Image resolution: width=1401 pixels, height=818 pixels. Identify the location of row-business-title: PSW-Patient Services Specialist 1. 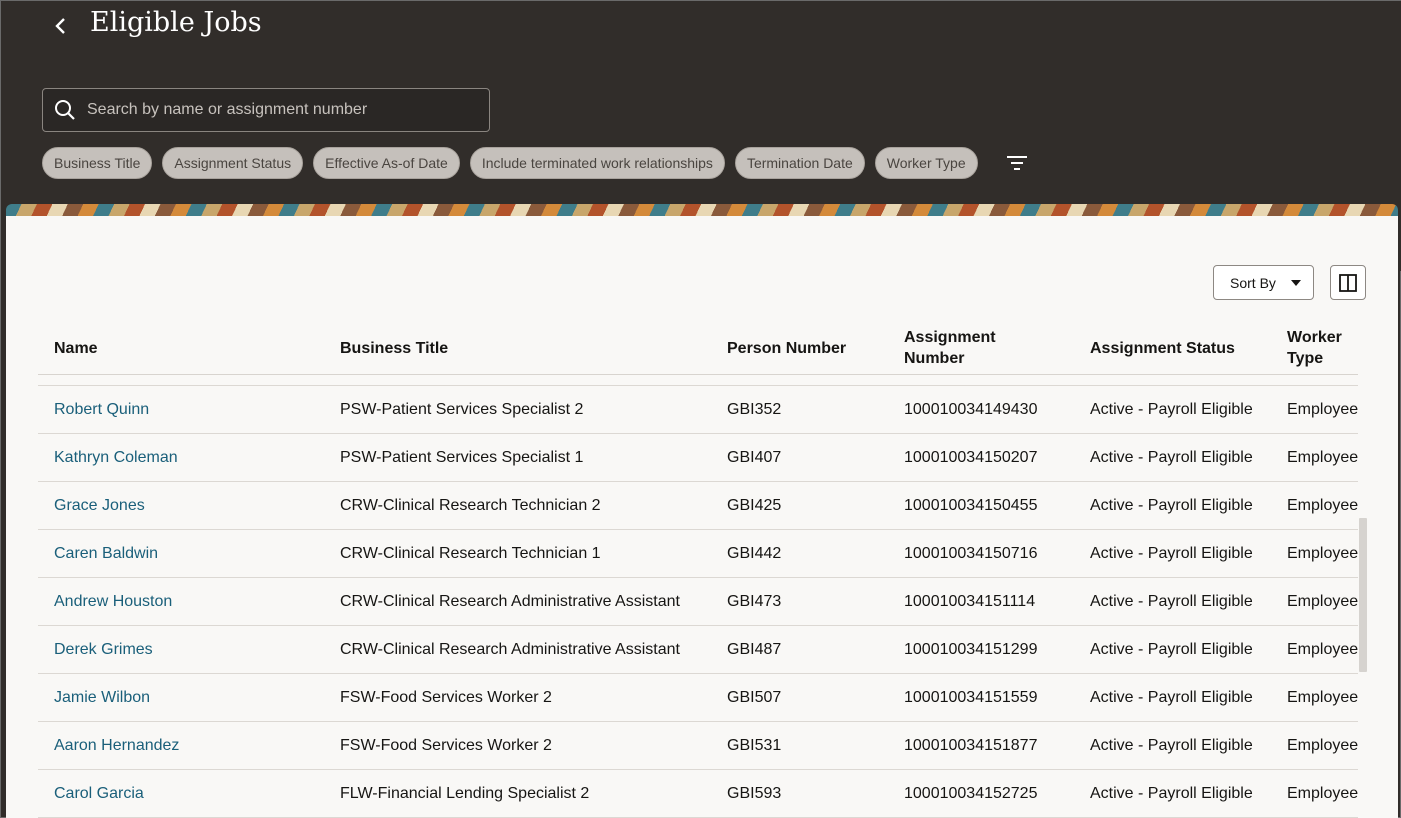
(462, 457).